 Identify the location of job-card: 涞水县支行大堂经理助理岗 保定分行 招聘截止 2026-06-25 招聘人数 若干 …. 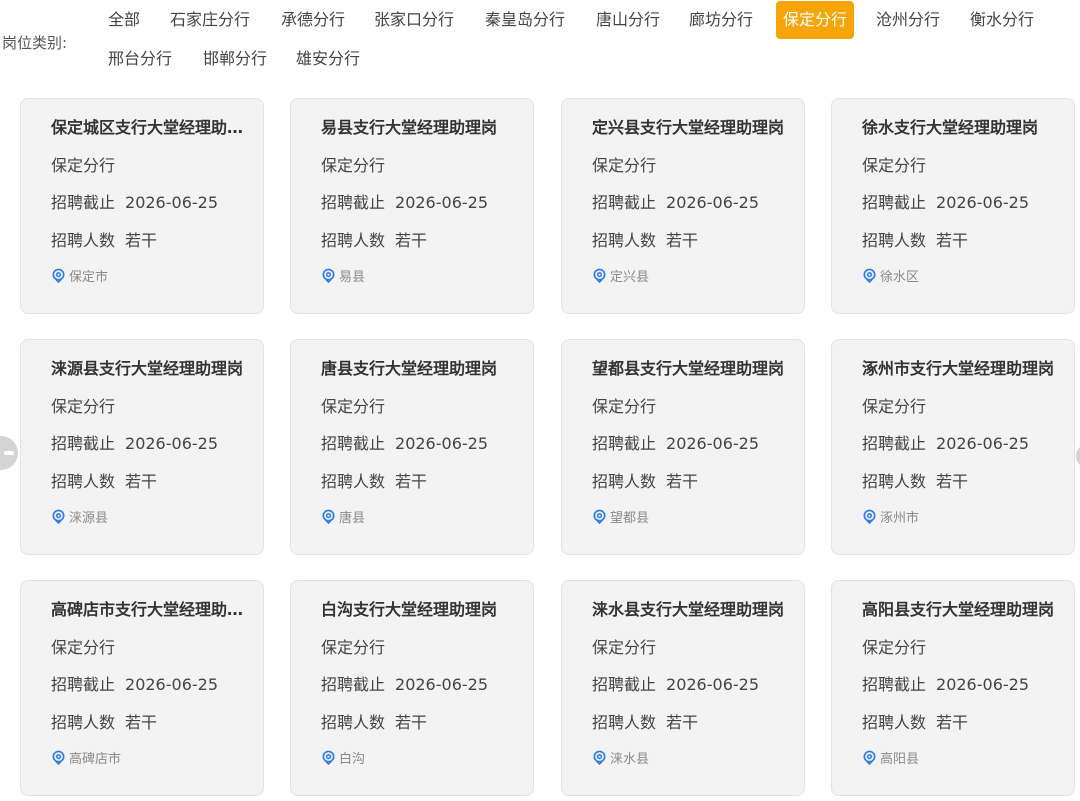
(683, 688).